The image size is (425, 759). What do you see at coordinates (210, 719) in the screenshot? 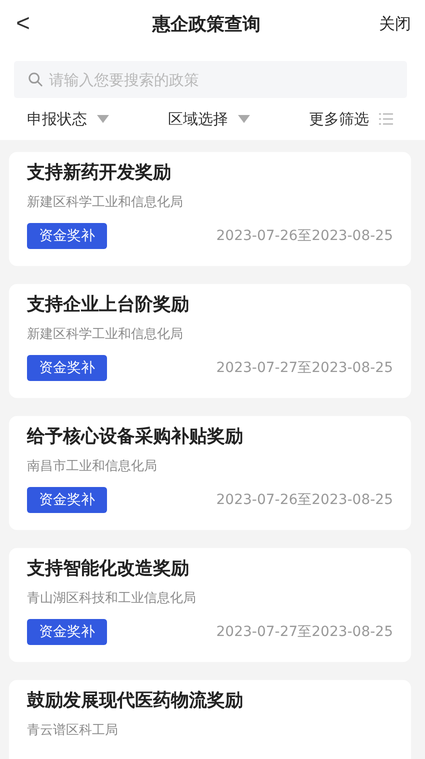
I see `policy-card: 鼓励发展现代医药物流奖励 青云谱区科工局` at bounding box center [210, 719].